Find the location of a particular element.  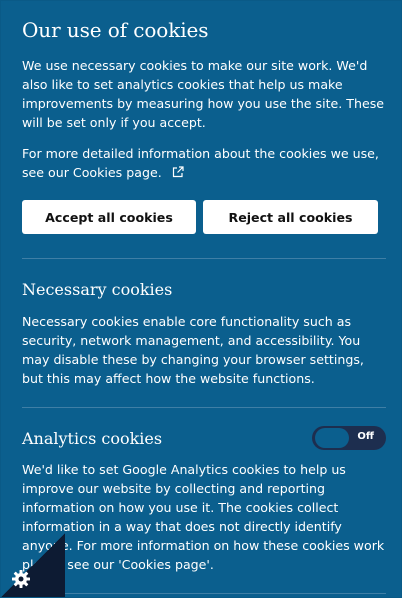

toggle-state-label: Off is located at coordinates (365, 436).